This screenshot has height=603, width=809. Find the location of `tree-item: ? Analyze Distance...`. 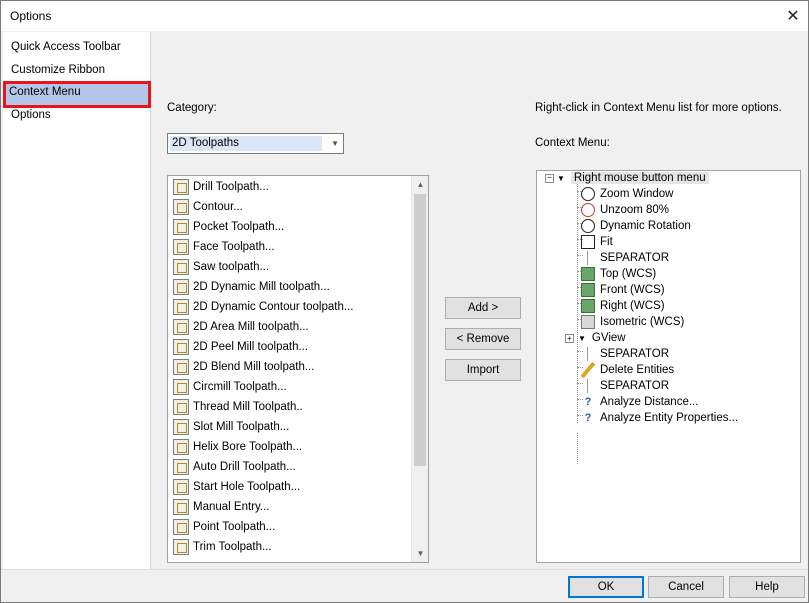

tree-item: ? Analyze Distance... is located at coordinates (640, 402).